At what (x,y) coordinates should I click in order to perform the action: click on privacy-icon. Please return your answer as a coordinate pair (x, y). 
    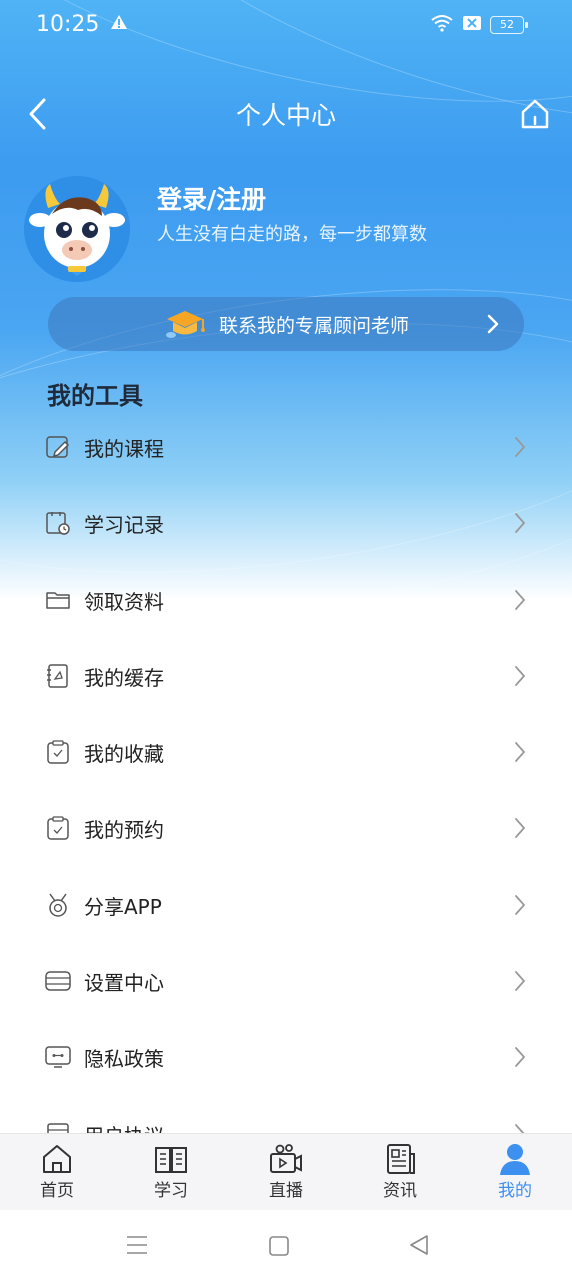
    Looking at the image, I should click on (58, 1057).